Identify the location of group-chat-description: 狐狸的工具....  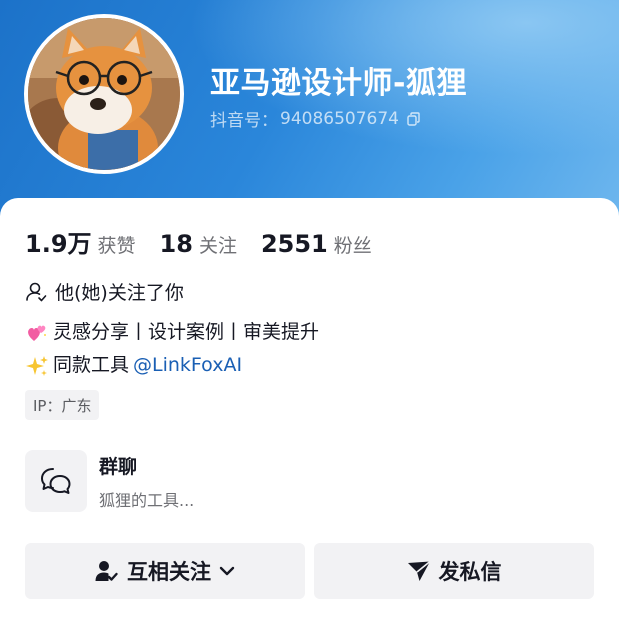
(147, 500).